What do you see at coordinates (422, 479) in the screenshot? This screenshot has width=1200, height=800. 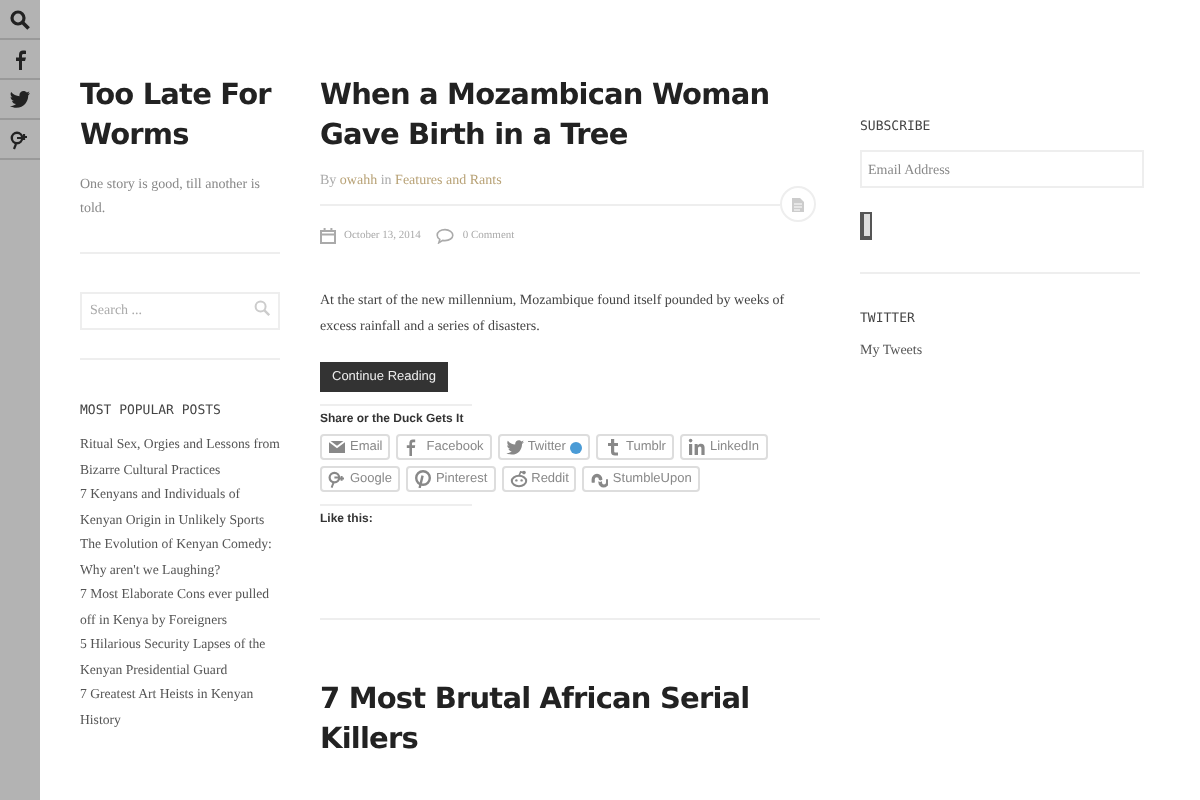 I see `pinterest-icon` at bounding box center [422, 479].